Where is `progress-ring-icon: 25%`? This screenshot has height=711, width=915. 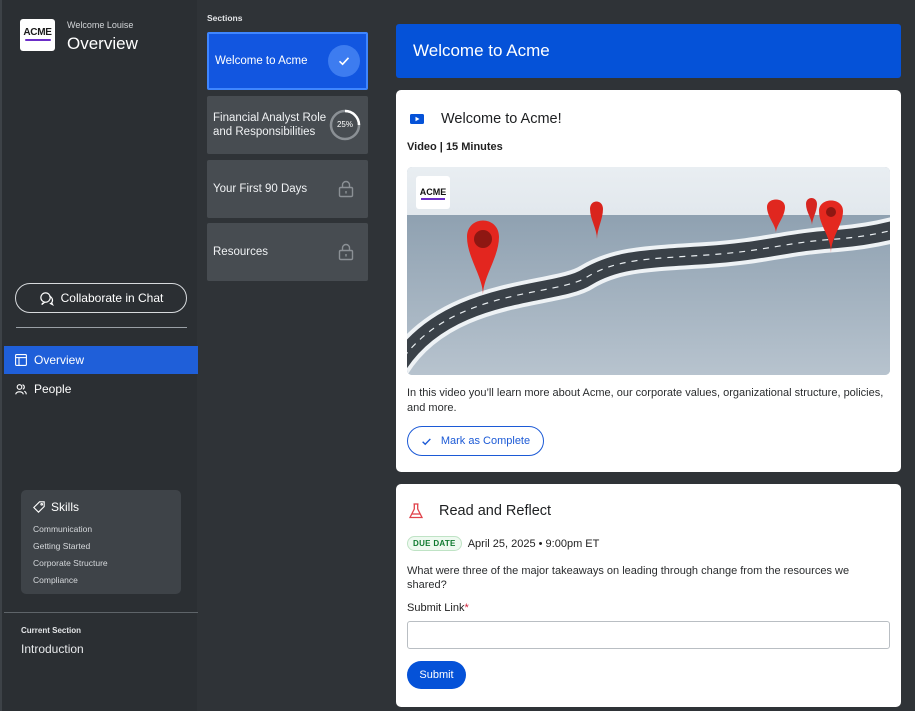 progress-ring-icon: 25% is located at coordinates (345, 125).